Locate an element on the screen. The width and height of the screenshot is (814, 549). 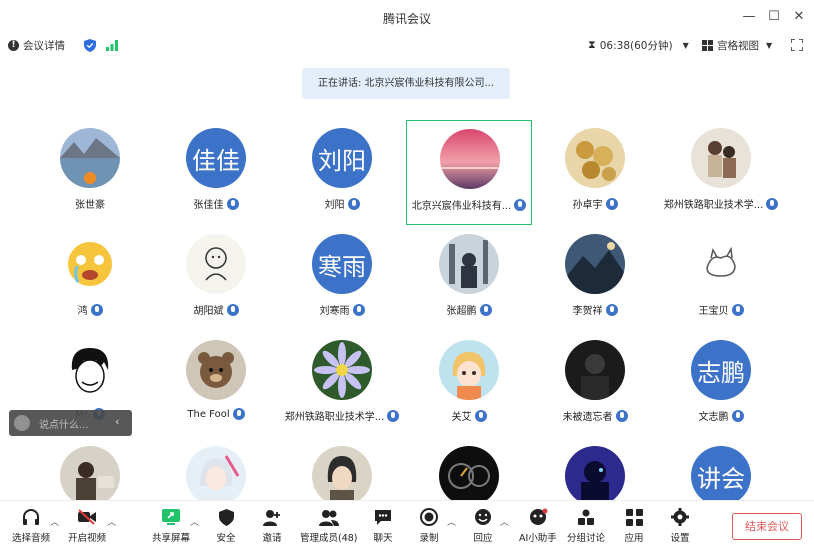
participant-name-row: 刘寒雨 is located at coordinates (342, 309).